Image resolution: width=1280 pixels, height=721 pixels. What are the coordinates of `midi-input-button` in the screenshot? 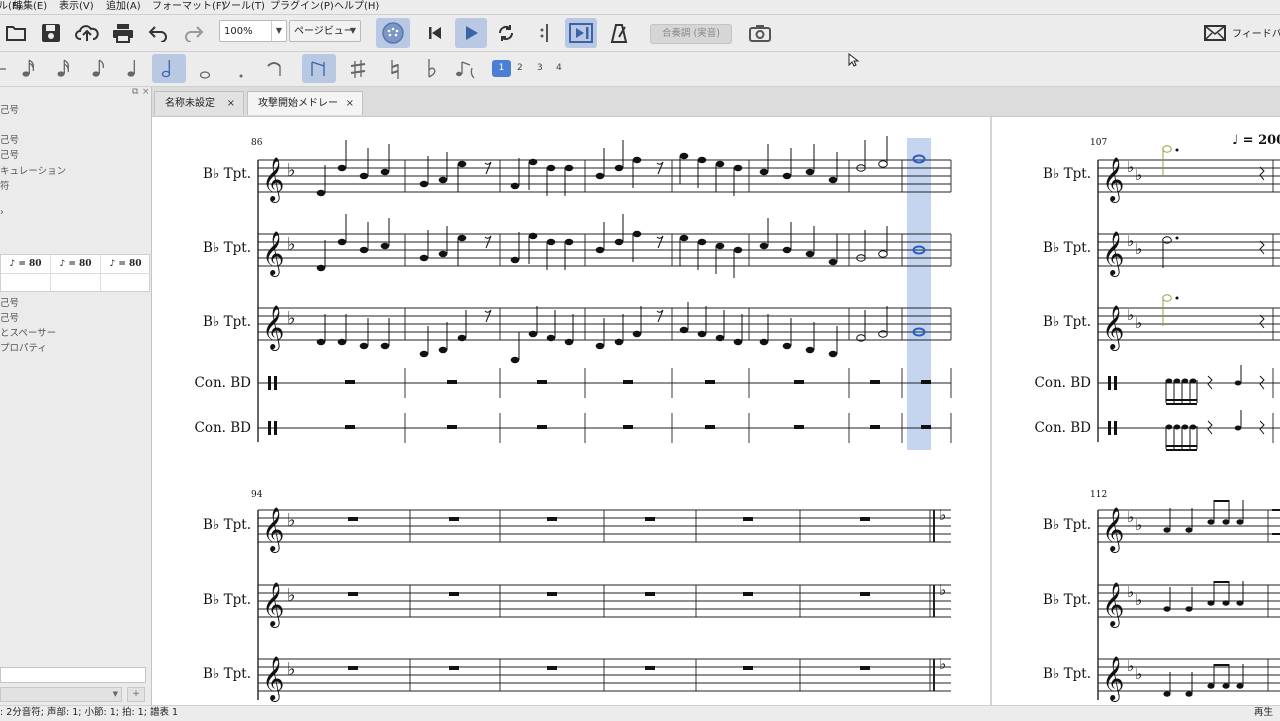 It's located at (393, 33).